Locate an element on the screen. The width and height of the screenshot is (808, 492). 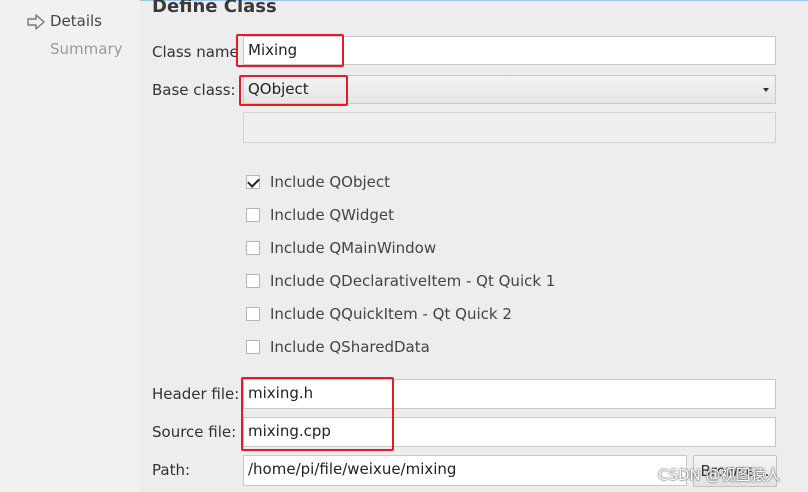
source-file-input: mixing.cpp is located at coordinates (509, 432).